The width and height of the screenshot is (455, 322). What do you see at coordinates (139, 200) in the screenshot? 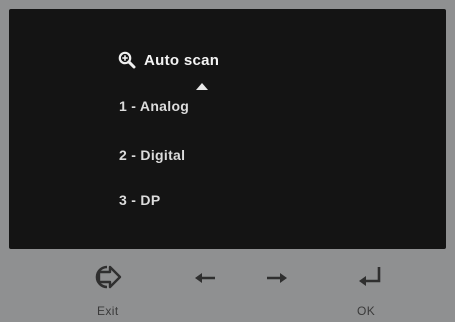
I see `menu-option-dp: 3 - DP` at bounding box center [139, 200].